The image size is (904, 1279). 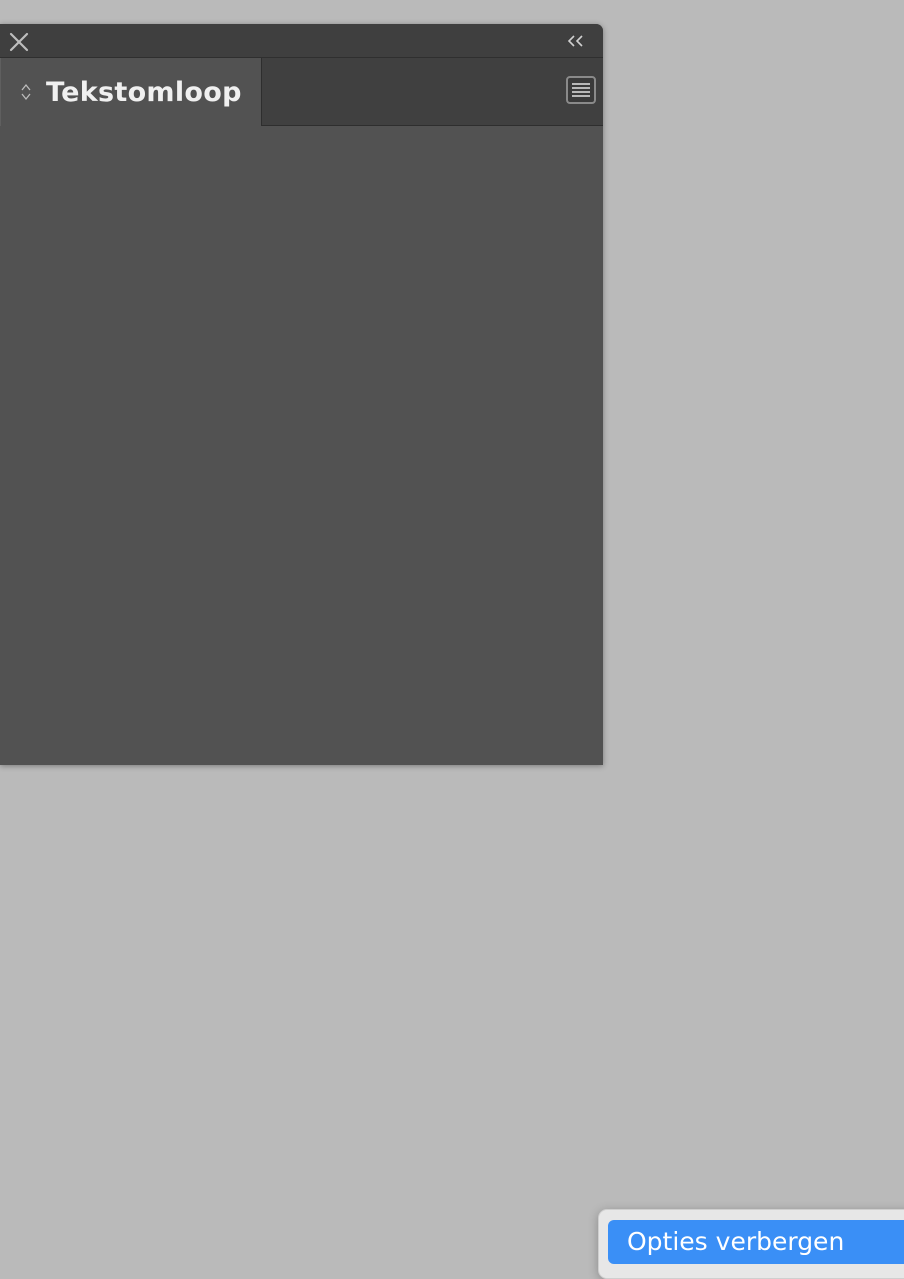 What do you see at coordinates (301, 41) in the screenshot?
I see `panel-titlebar` at bounding box center [301, 41].